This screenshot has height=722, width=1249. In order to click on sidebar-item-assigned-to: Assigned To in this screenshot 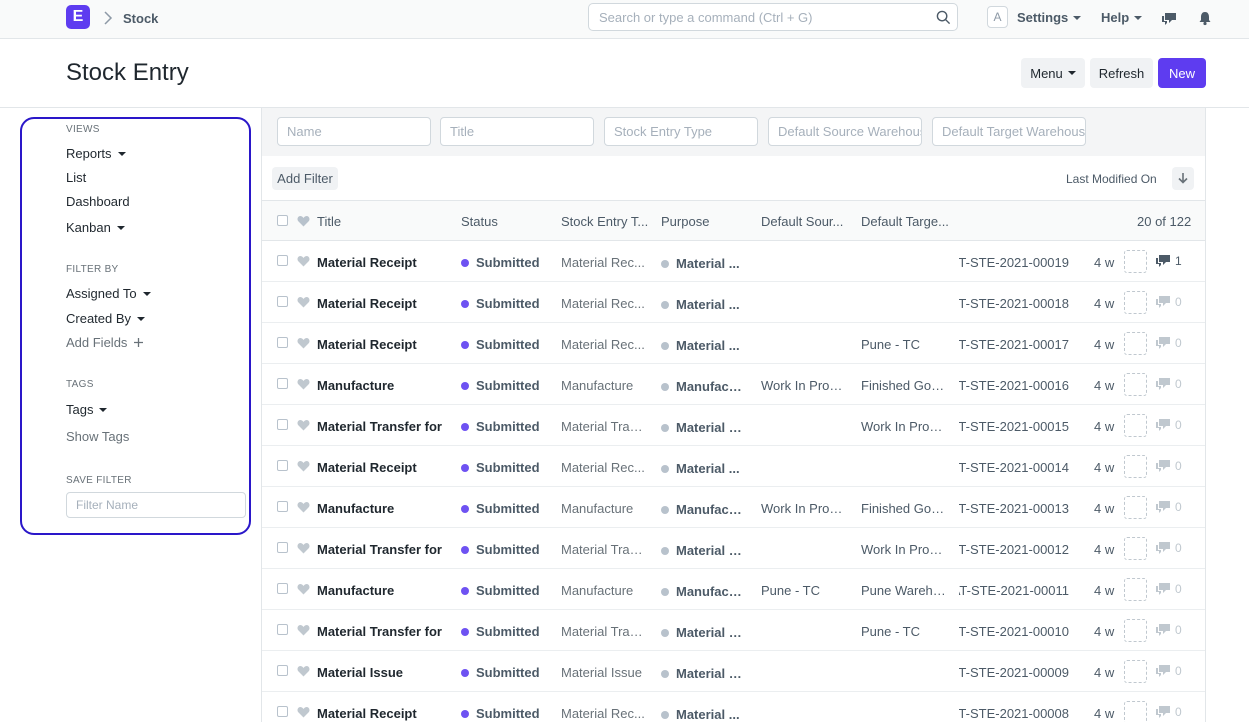, I will do `click(108, 293)`.